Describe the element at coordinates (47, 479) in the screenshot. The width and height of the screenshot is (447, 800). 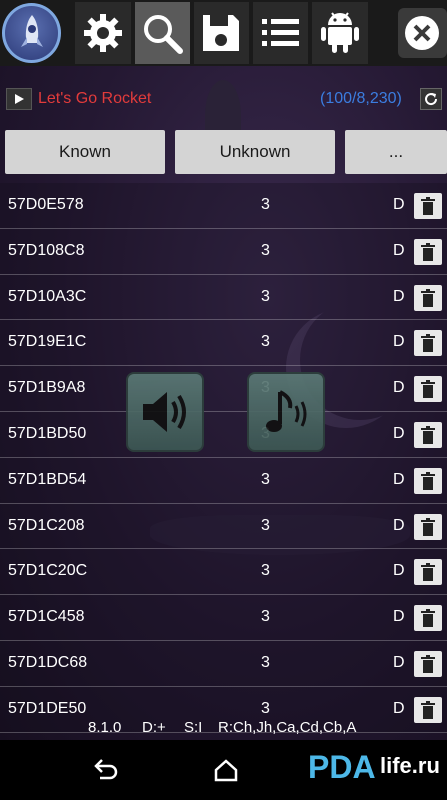
I see `row-address: 57D1BD54` at that location.